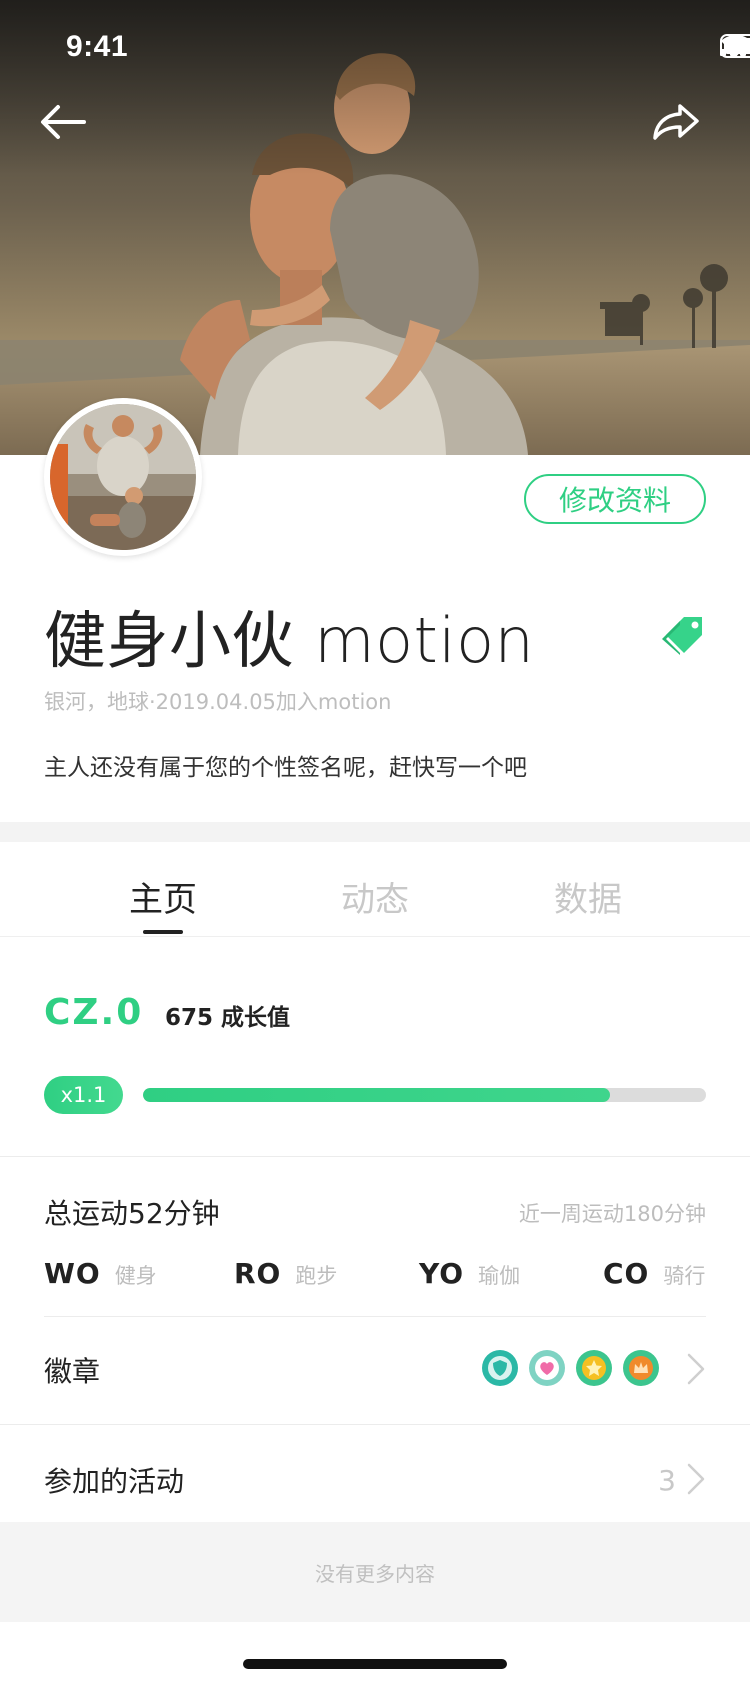 This screenshot has height=1690, width=750. Describe the element at coordinates (377, 1095) in the screenshot. I see `growth-progress-fill` at that location.